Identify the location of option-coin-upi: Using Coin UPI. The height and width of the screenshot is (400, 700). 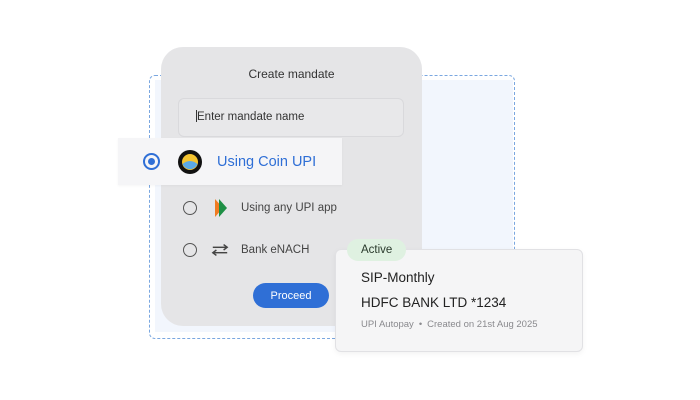
(230, 161).